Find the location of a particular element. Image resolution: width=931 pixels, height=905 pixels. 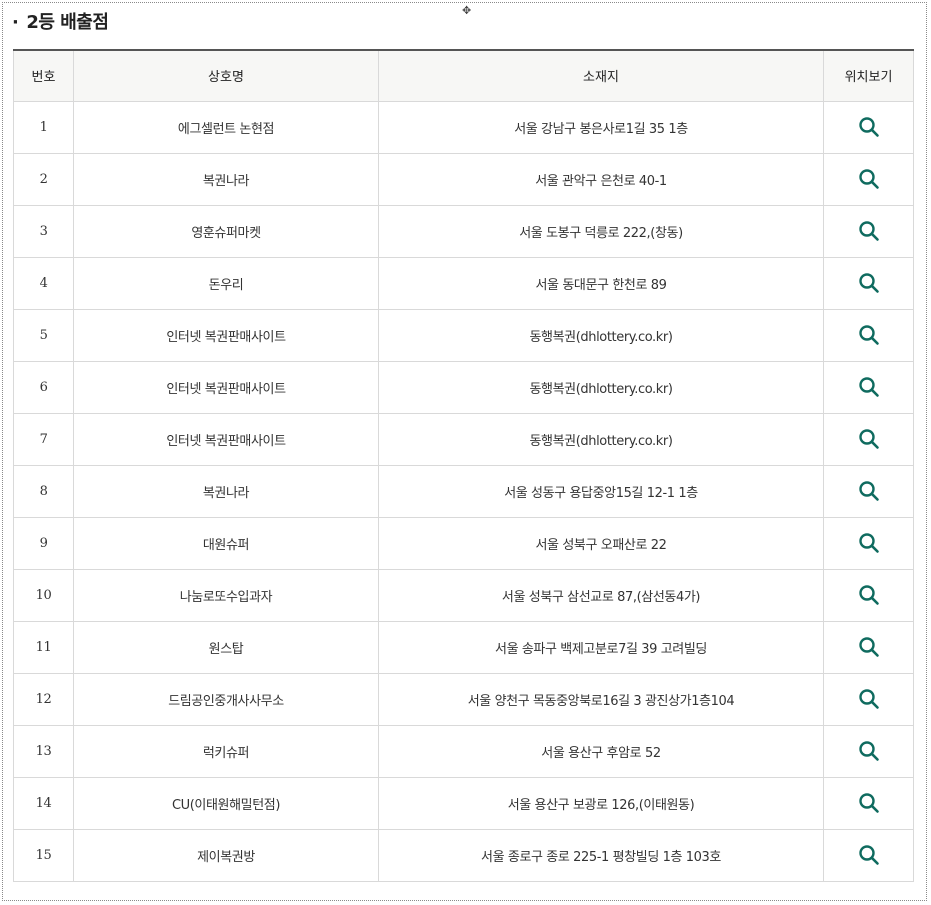

title-text: 2등 배출점 is located at coordinates (67, 22).